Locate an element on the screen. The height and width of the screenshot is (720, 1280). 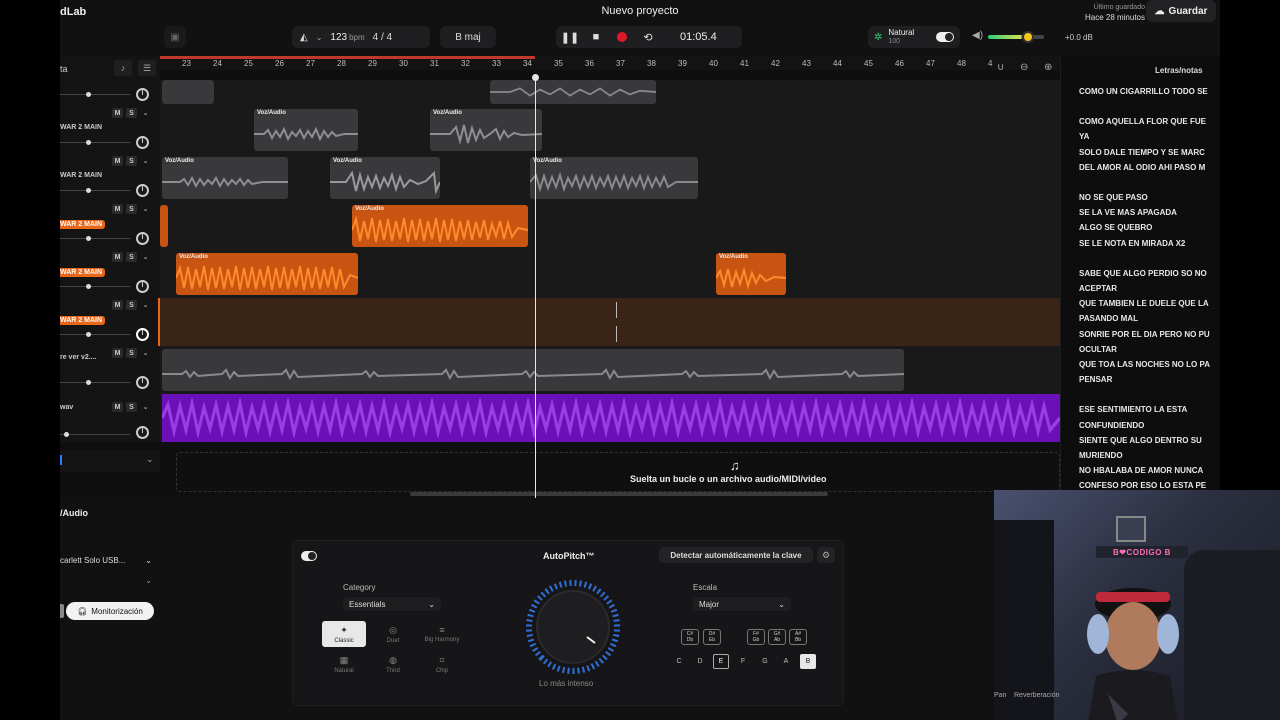
category-select: Essentials ⌄ is located at coordinates (392, 604).